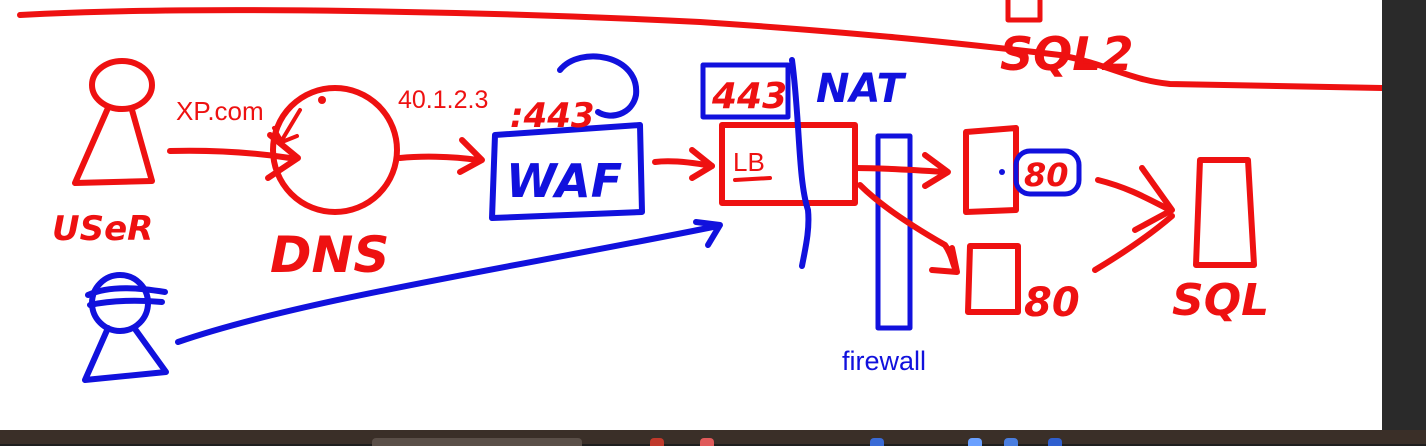 The width and height of the screenshot is (1426, 446). Describe the element at coordinates (800, 163) in the screenshot. I see `nat-boundary-line` at that location.